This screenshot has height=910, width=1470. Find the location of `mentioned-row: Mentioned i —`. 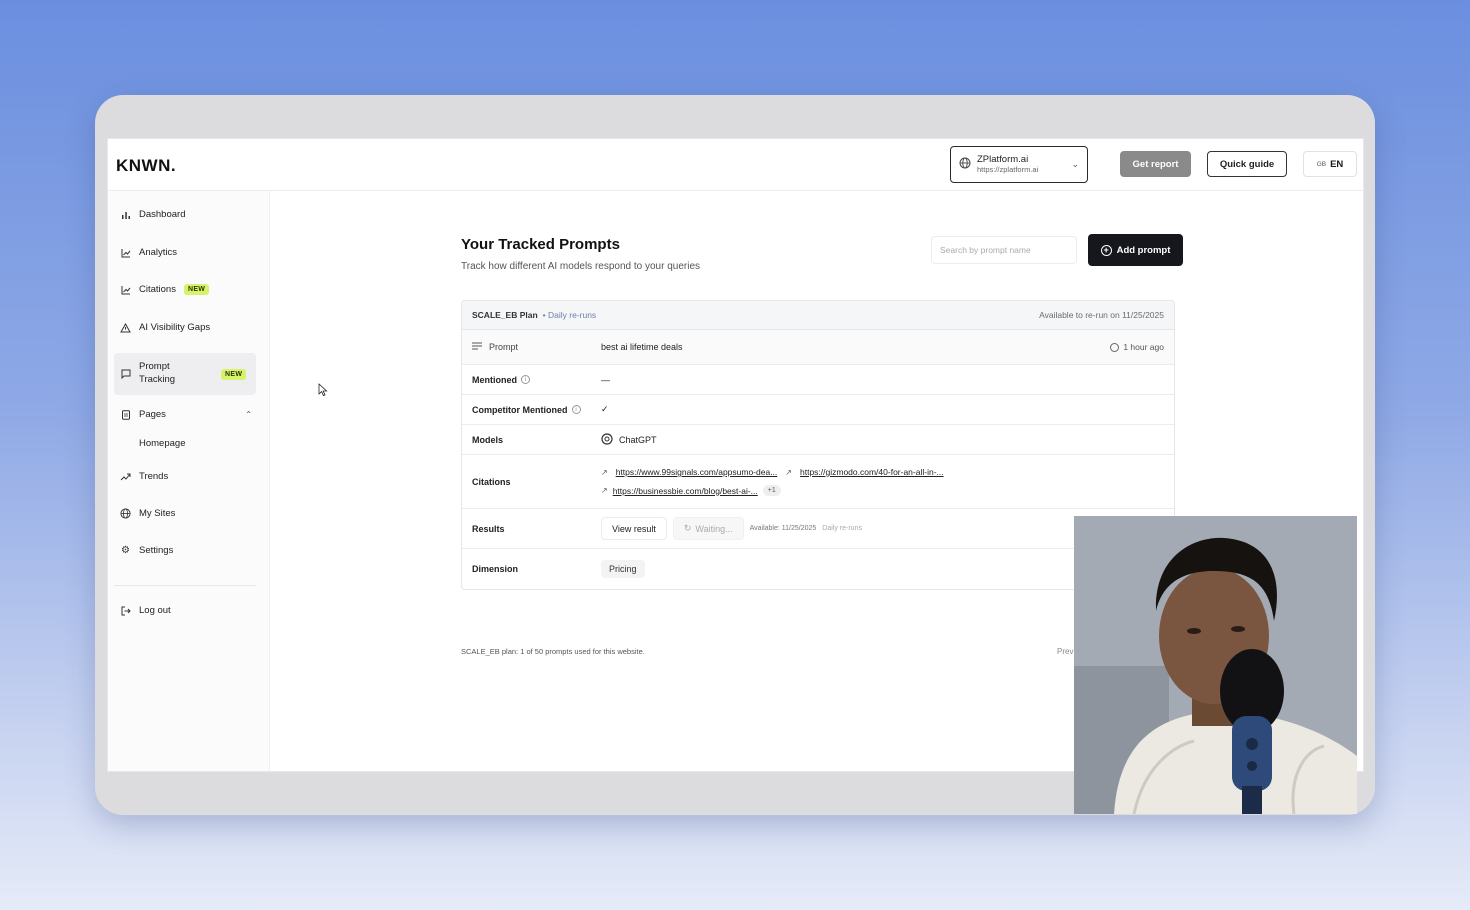

mentioned-row: Mentioned i — is located at coordinates (818, 380).